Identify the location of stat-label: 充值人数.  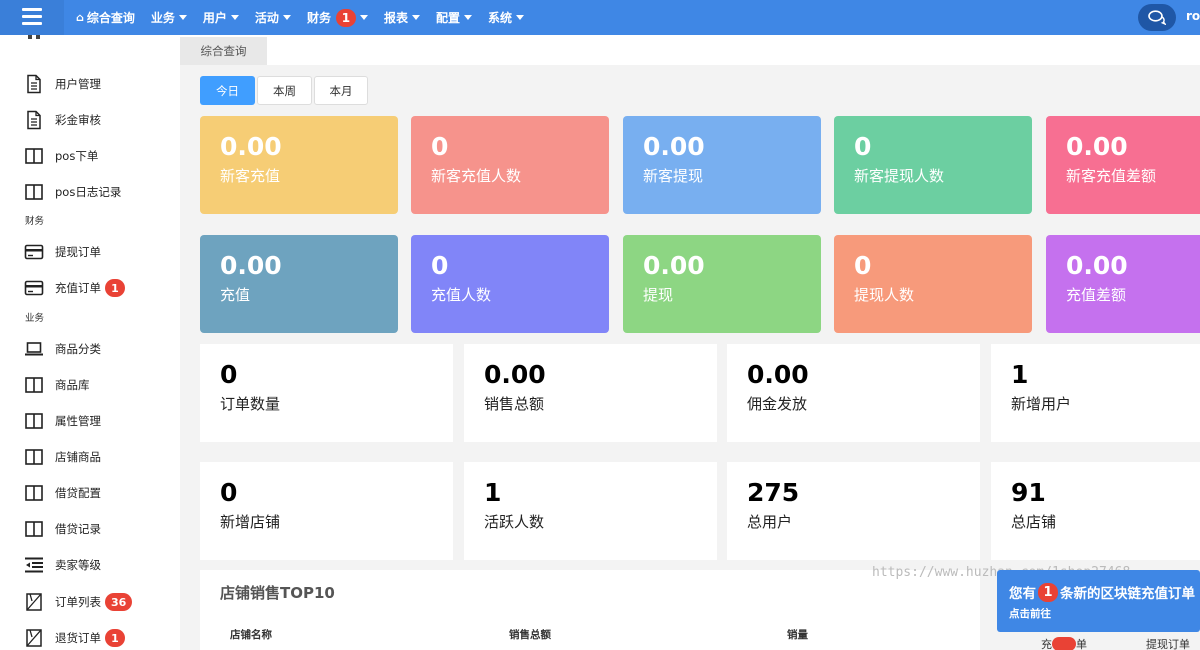
(461, 295).